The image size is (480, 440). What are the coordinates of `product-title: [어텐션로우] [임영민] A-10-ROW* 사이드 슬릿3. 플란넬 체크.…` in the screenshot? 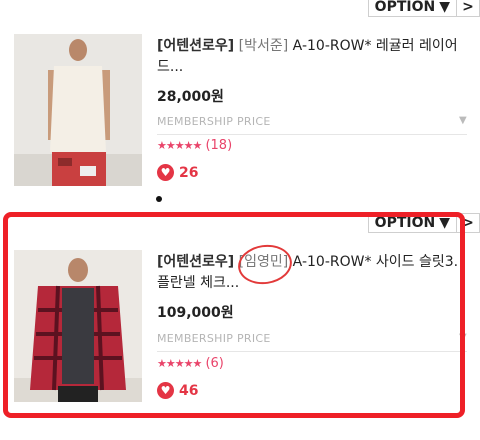 It's located at (312, 273).